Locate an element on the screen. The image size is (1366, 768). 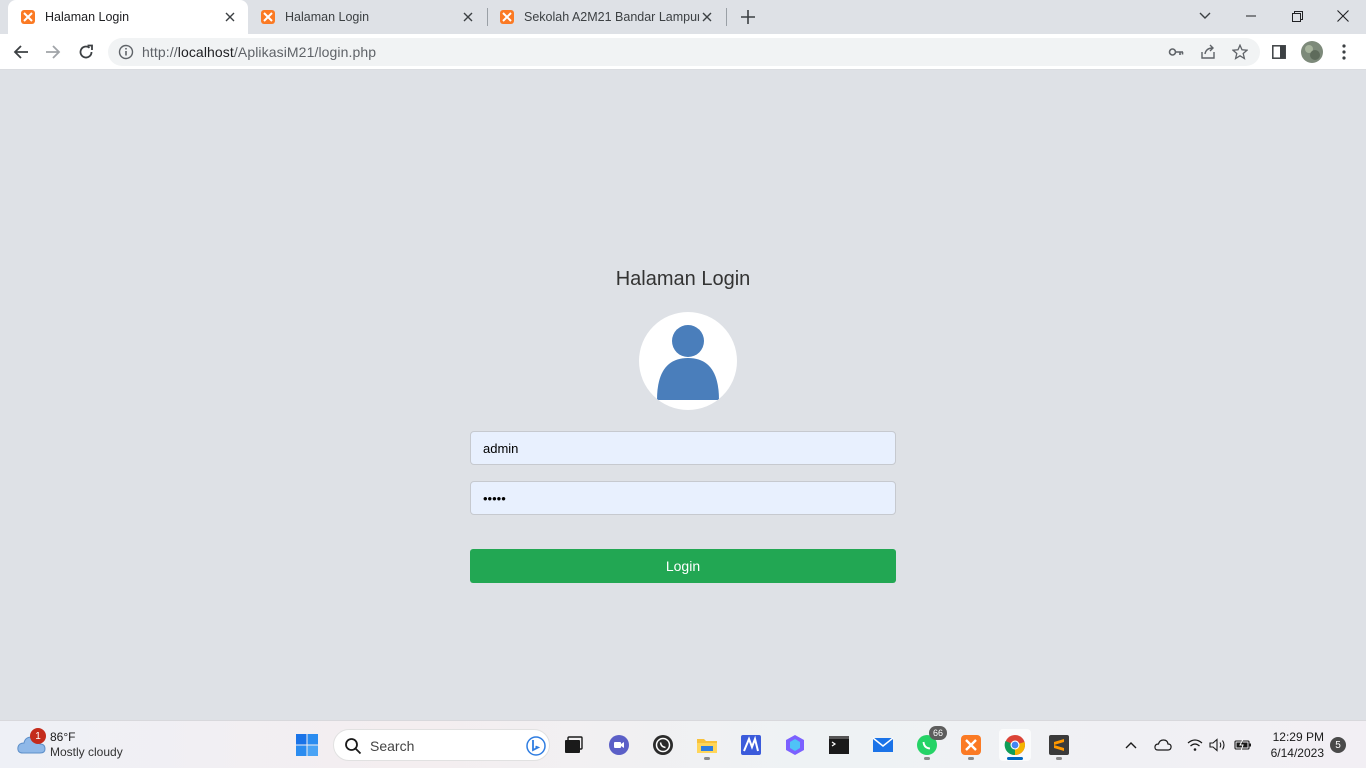
chevron-up-icon is located at coordinates (1131, 745).